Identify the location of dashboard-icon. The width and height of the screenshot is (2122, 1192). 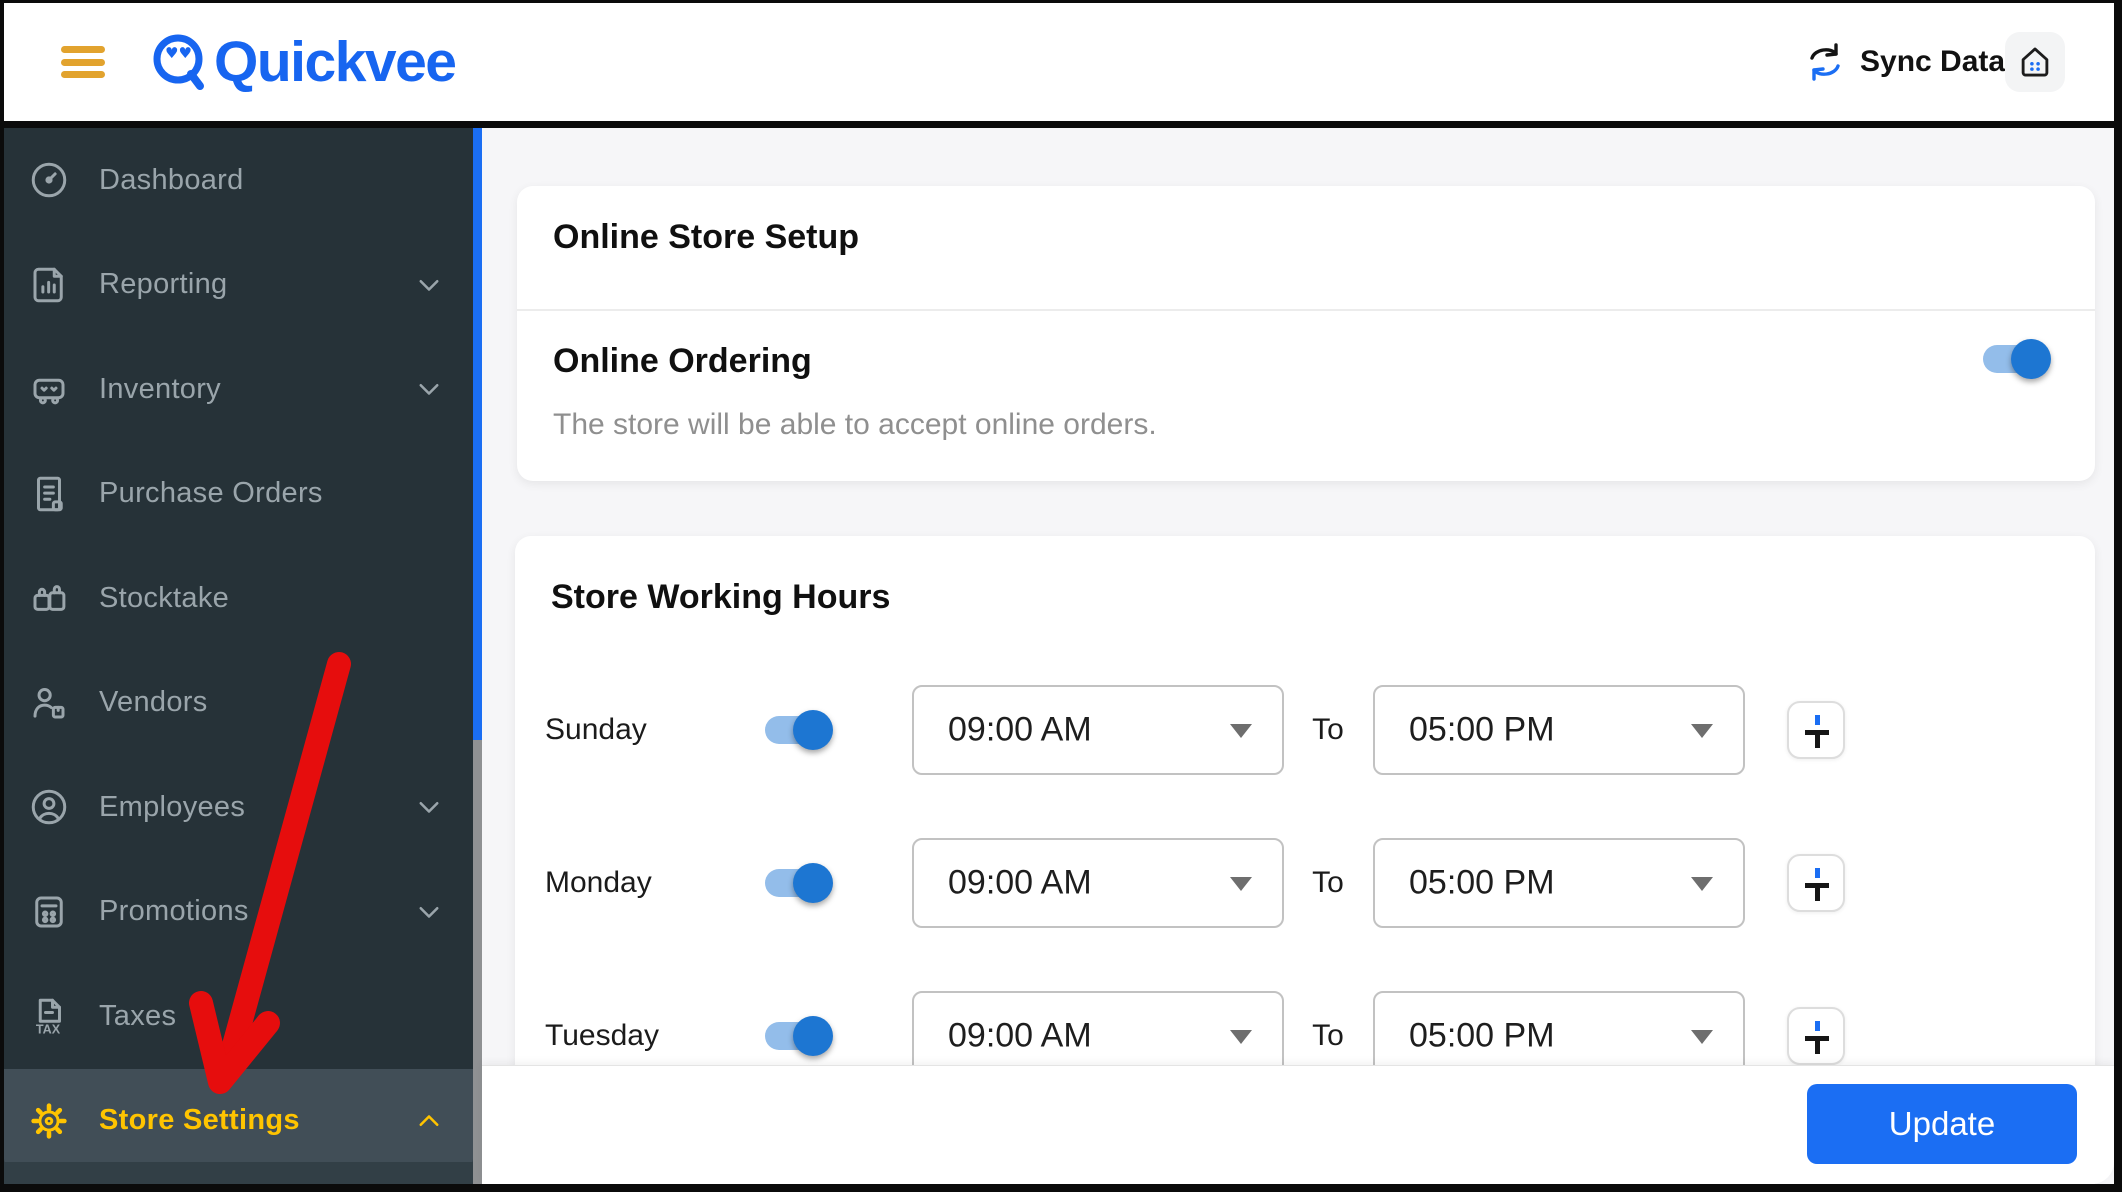
(49, 180).